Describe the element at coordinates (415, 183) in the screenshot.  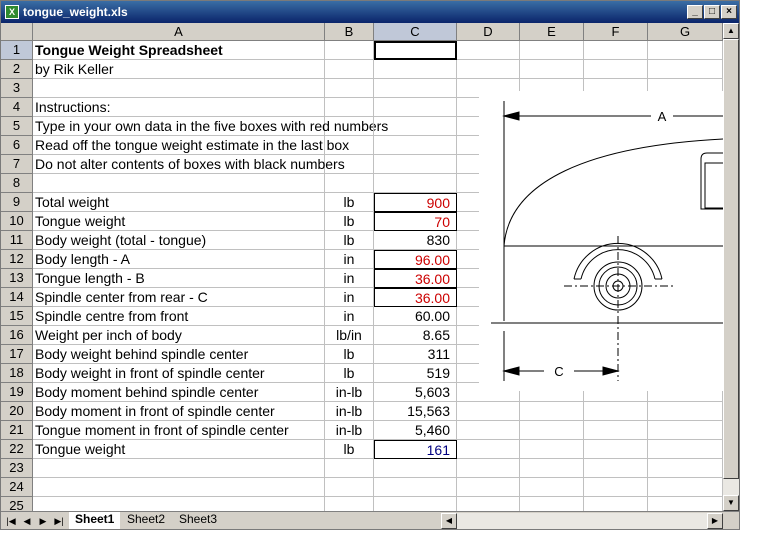
I see `cell-c8` at that location.